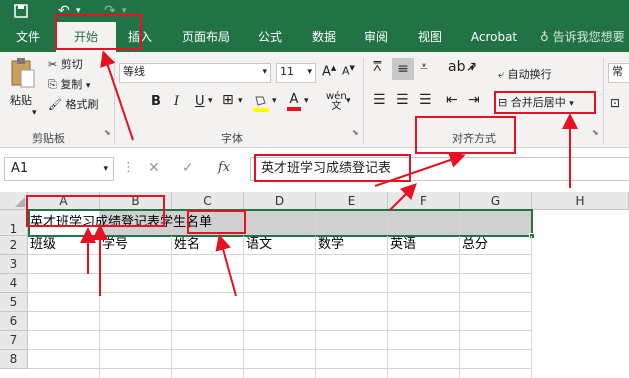 The width and height of the screenshot is (629, 378). I want to click on arrow-to-alignment-group, so click(420, 169).